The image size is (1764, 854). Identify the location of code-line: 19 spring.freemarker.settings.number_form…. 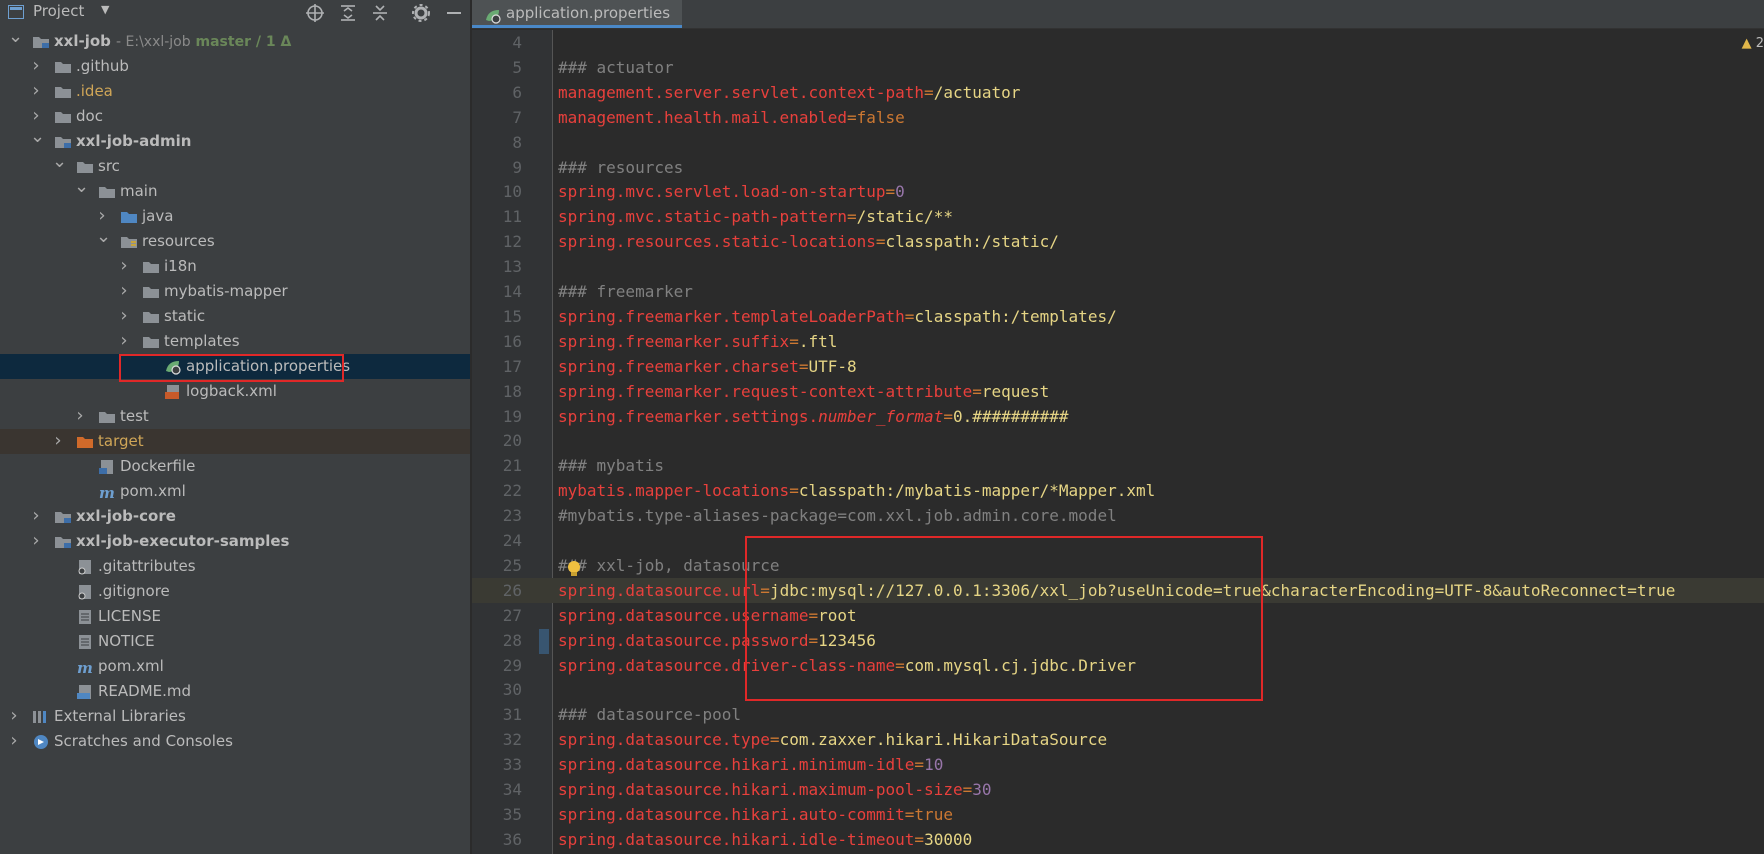
(1118, 416).